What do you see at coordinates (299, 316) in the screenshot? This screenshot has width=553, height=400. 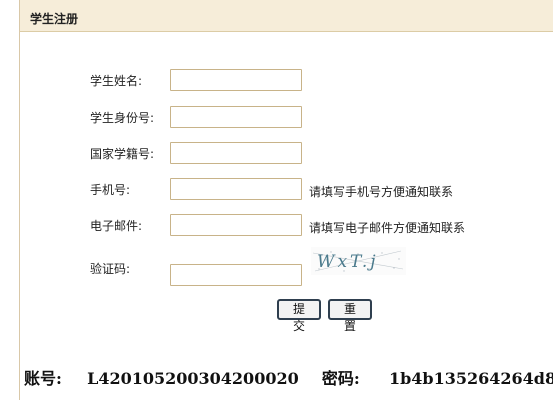 I see `submit-button: 提 交` at bounding box center [299, 316].